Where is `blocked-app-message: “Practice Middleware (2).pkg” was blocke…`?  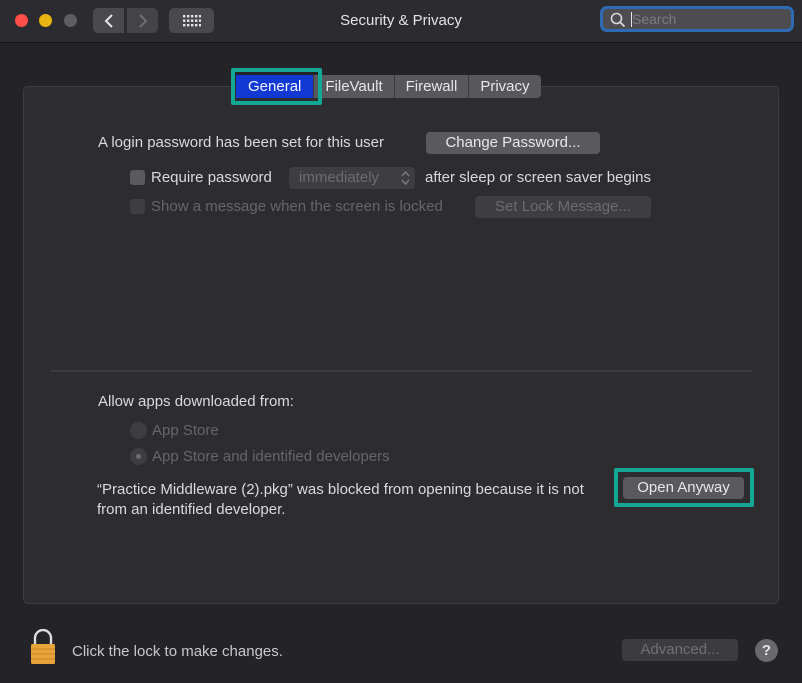
blocked-app-message: “Practice Middleware (2).pkg” was blocke… is located at coordinates (340, 499).